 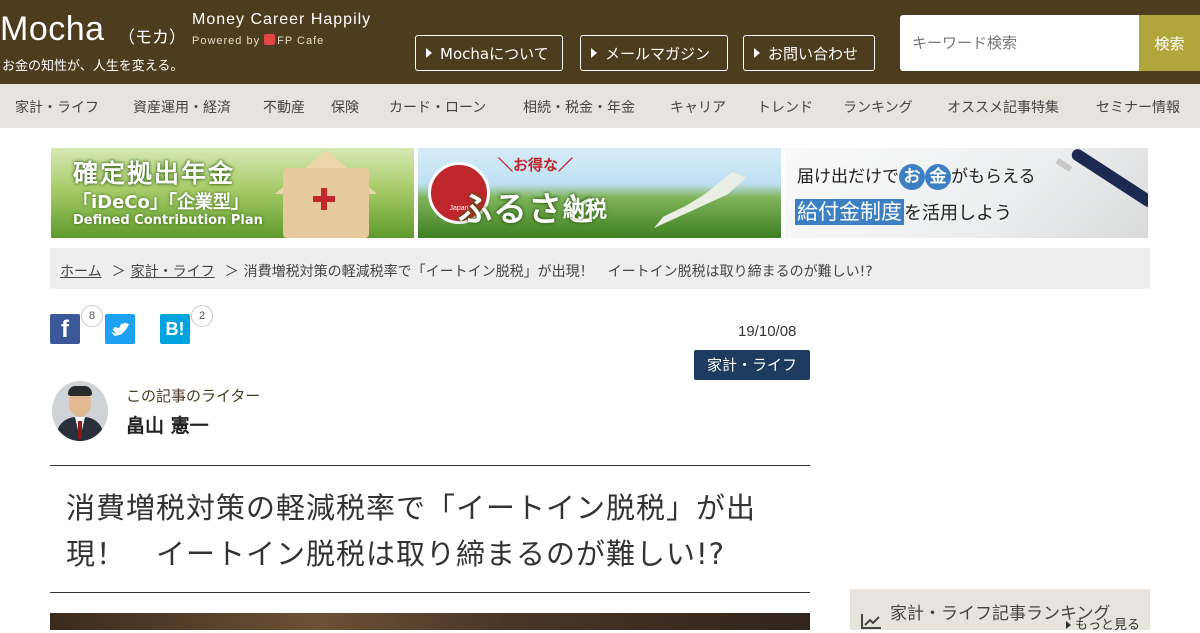 I want to click on ideco-banner-subtitle: 「iDeCo」「企業型」, so click(x=161, y=202).